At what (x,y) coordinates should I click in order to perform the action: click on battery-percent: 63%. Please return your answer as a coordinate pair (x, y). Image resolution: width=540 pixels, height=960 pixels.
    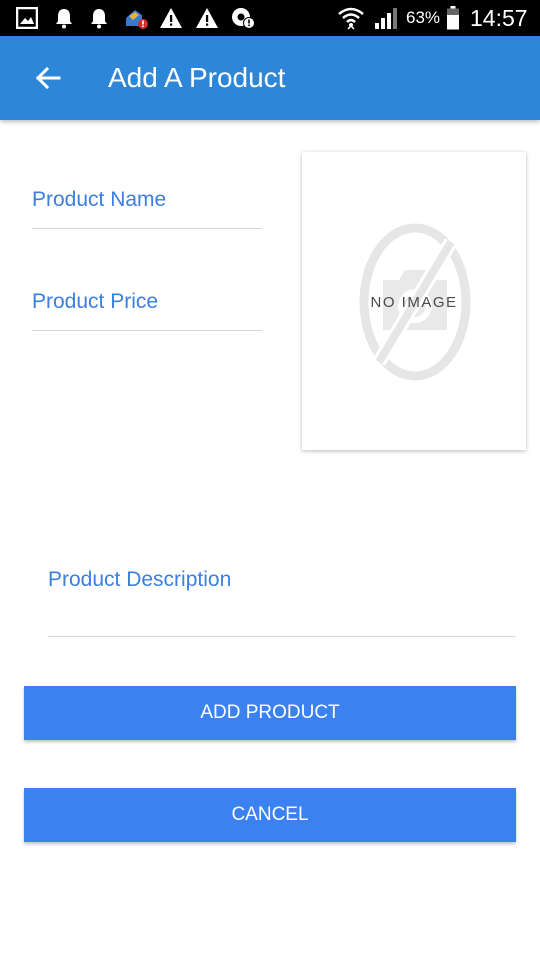
    Looking at the image, I should click on (423, 17).